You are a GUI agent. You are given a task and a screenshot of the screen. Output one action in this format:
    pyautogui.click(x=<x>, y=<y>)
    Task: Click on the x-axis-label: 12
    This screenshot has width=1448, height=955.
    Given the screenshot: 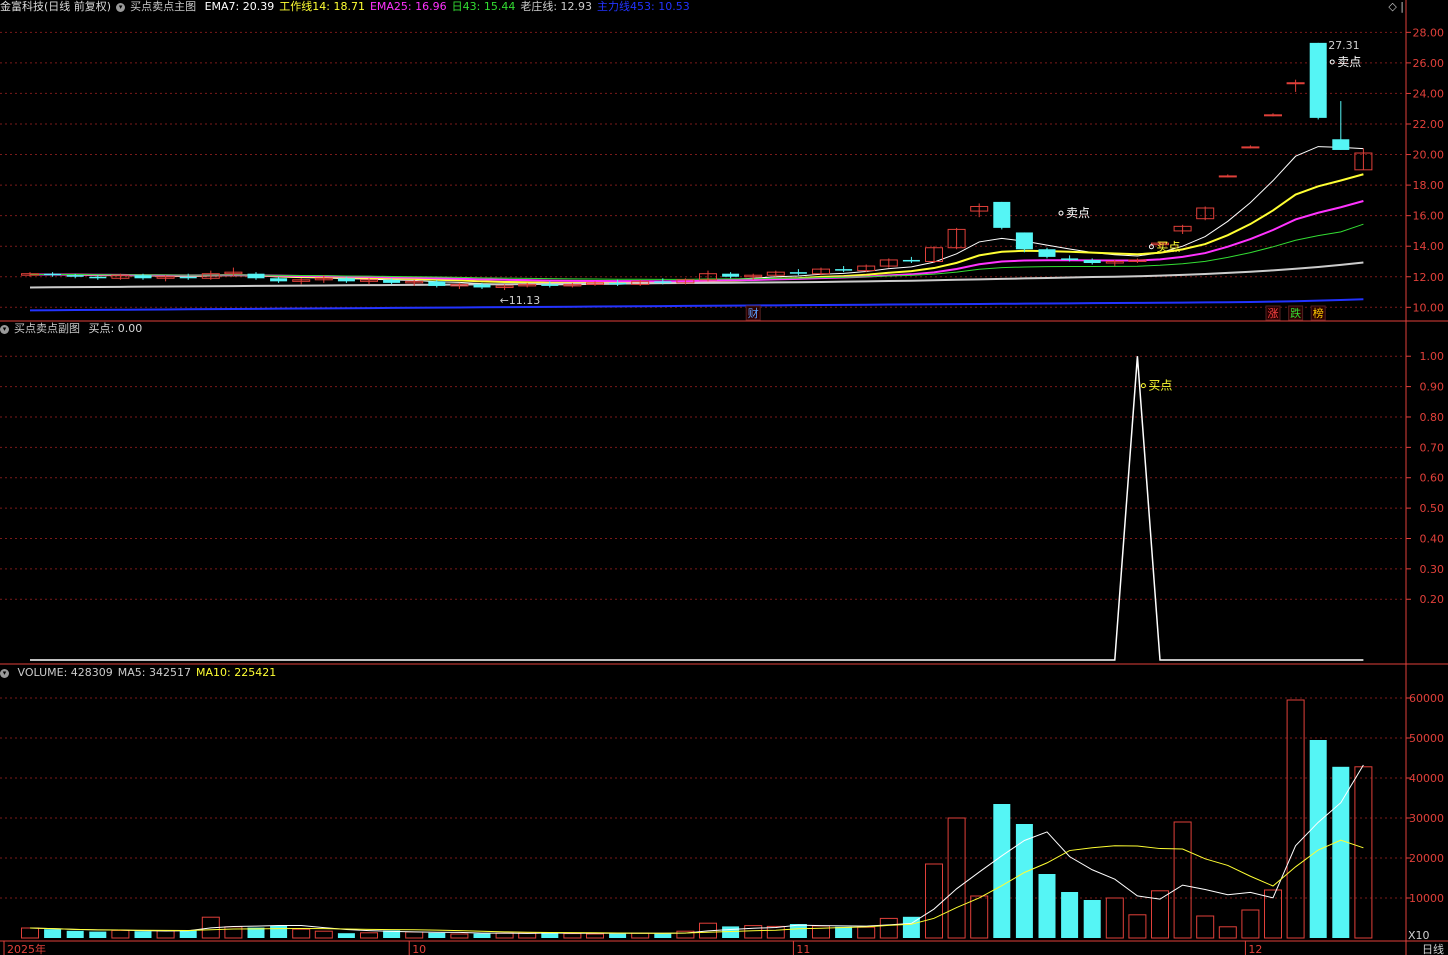 What is the action you would take?
    pyautogui.click(x=1255, y=949)
    